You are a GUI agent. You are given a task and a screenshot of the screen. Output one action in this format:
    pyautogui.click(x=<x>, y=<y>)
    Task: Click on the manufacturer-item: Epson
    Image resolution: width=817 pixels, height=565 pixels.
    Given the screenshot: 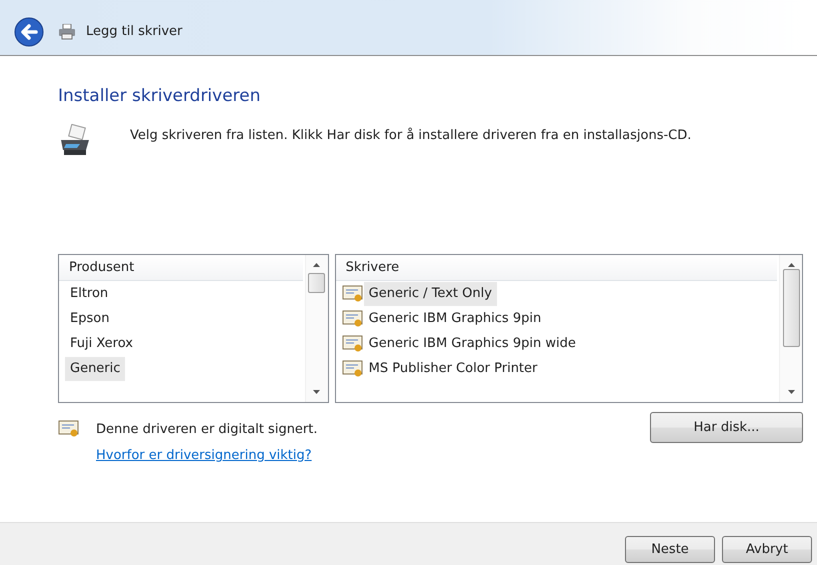 What is the action you would take?
    pyautogui.click(x=89, y=318)
    